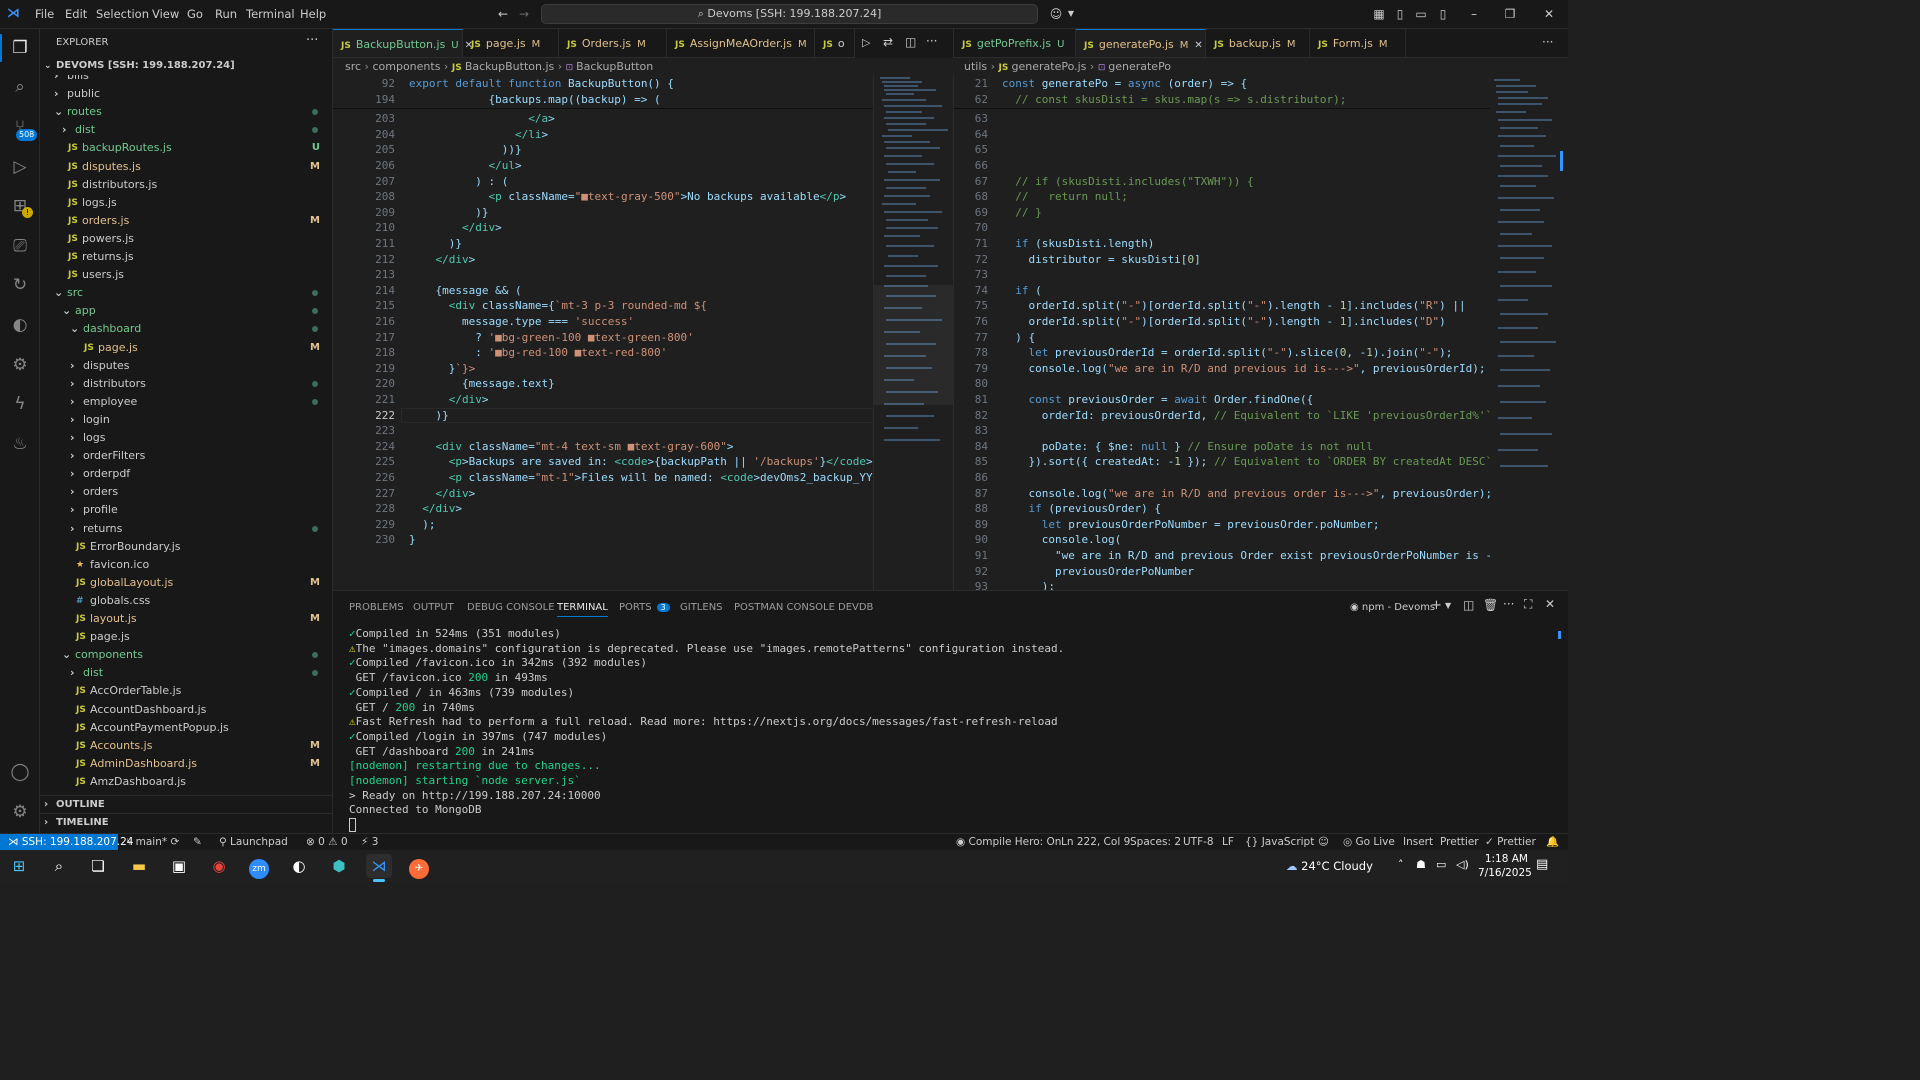 This screenshot has width=1920, height=1080. What do you see at coordinates (186, 529) in the screenshot?
I see `folder-item: › returns` at bounding box center [186, 529].